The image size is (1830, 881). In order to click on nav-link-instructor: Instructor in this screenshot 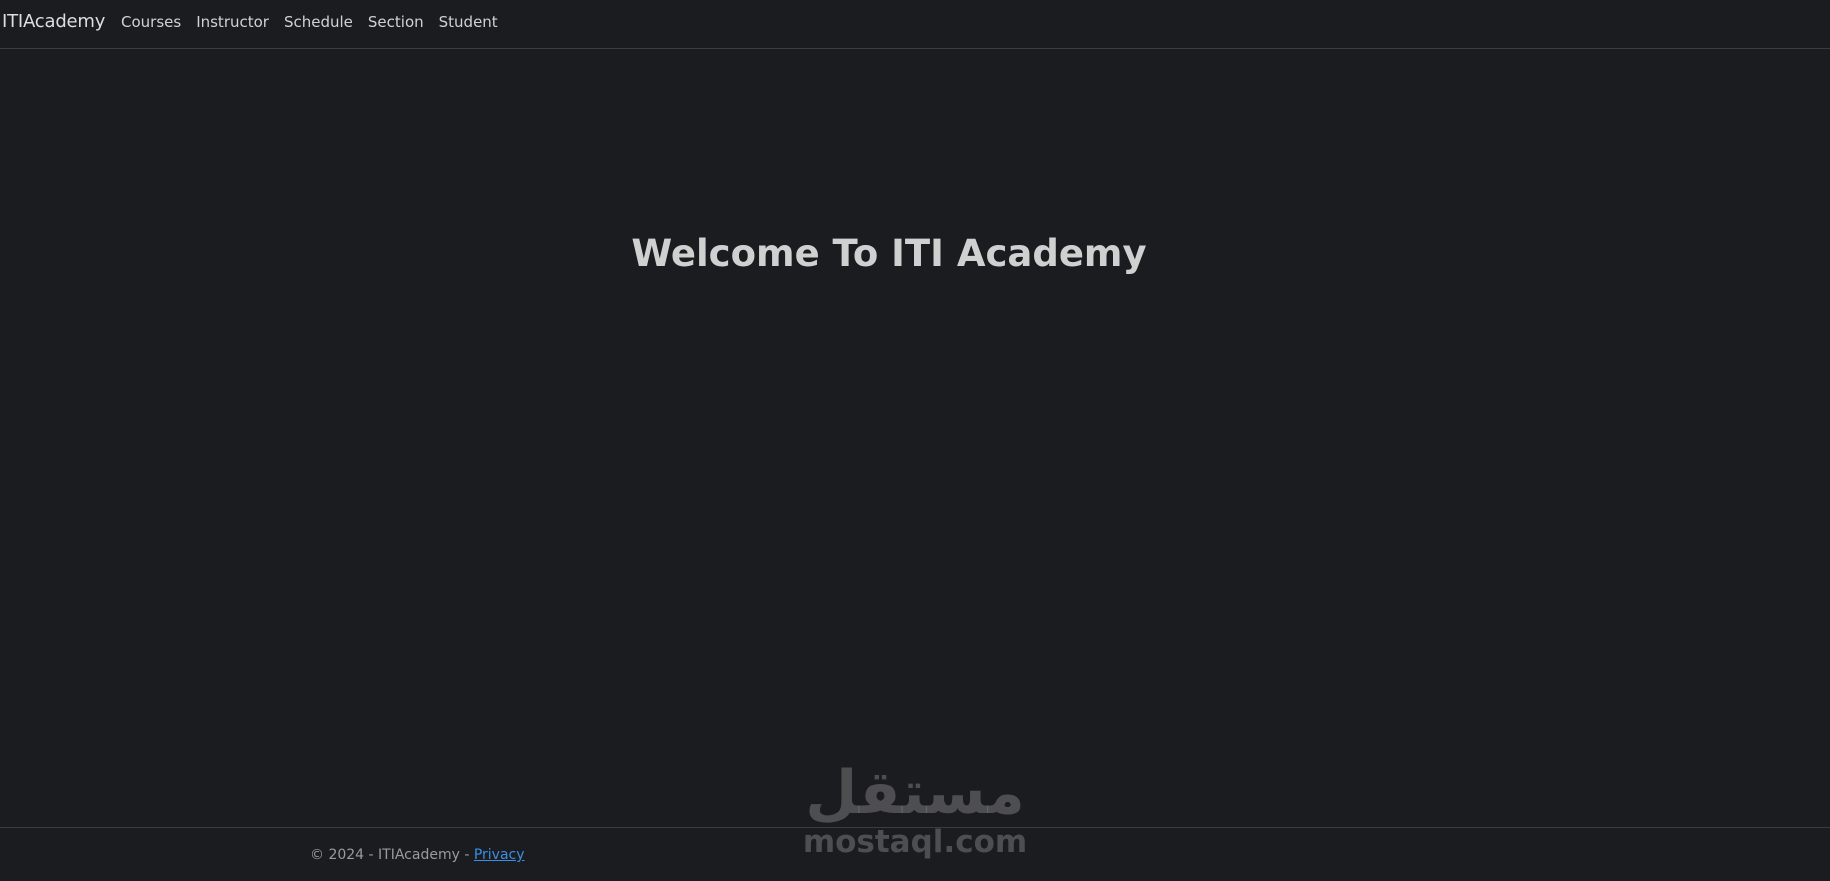, I will do `click(232, 22)`.